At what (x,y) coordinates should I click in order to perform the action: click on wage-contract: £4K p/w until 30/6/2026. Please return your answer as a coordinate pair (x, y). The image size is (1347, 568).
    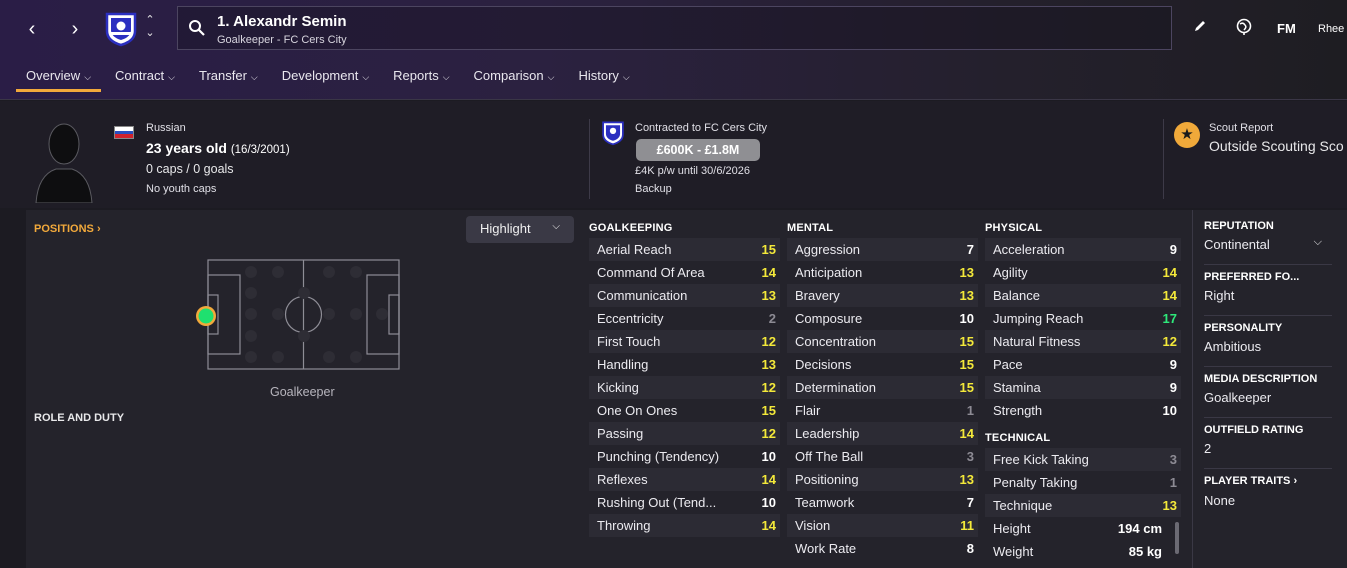
    Looking at the image, I should click on (692, 171).